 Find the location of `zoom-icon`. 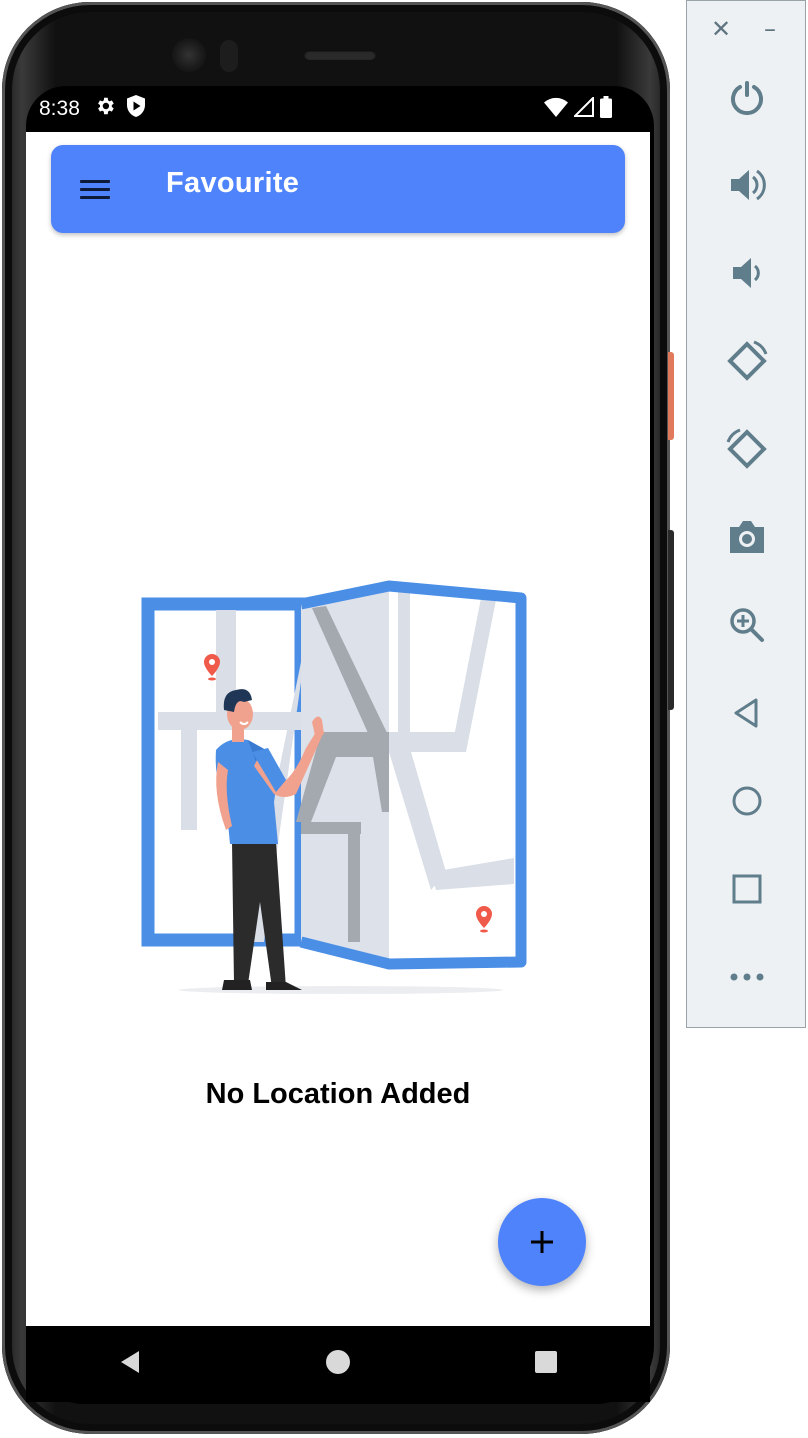

zoom-icon is located at coordinates (747, 625).